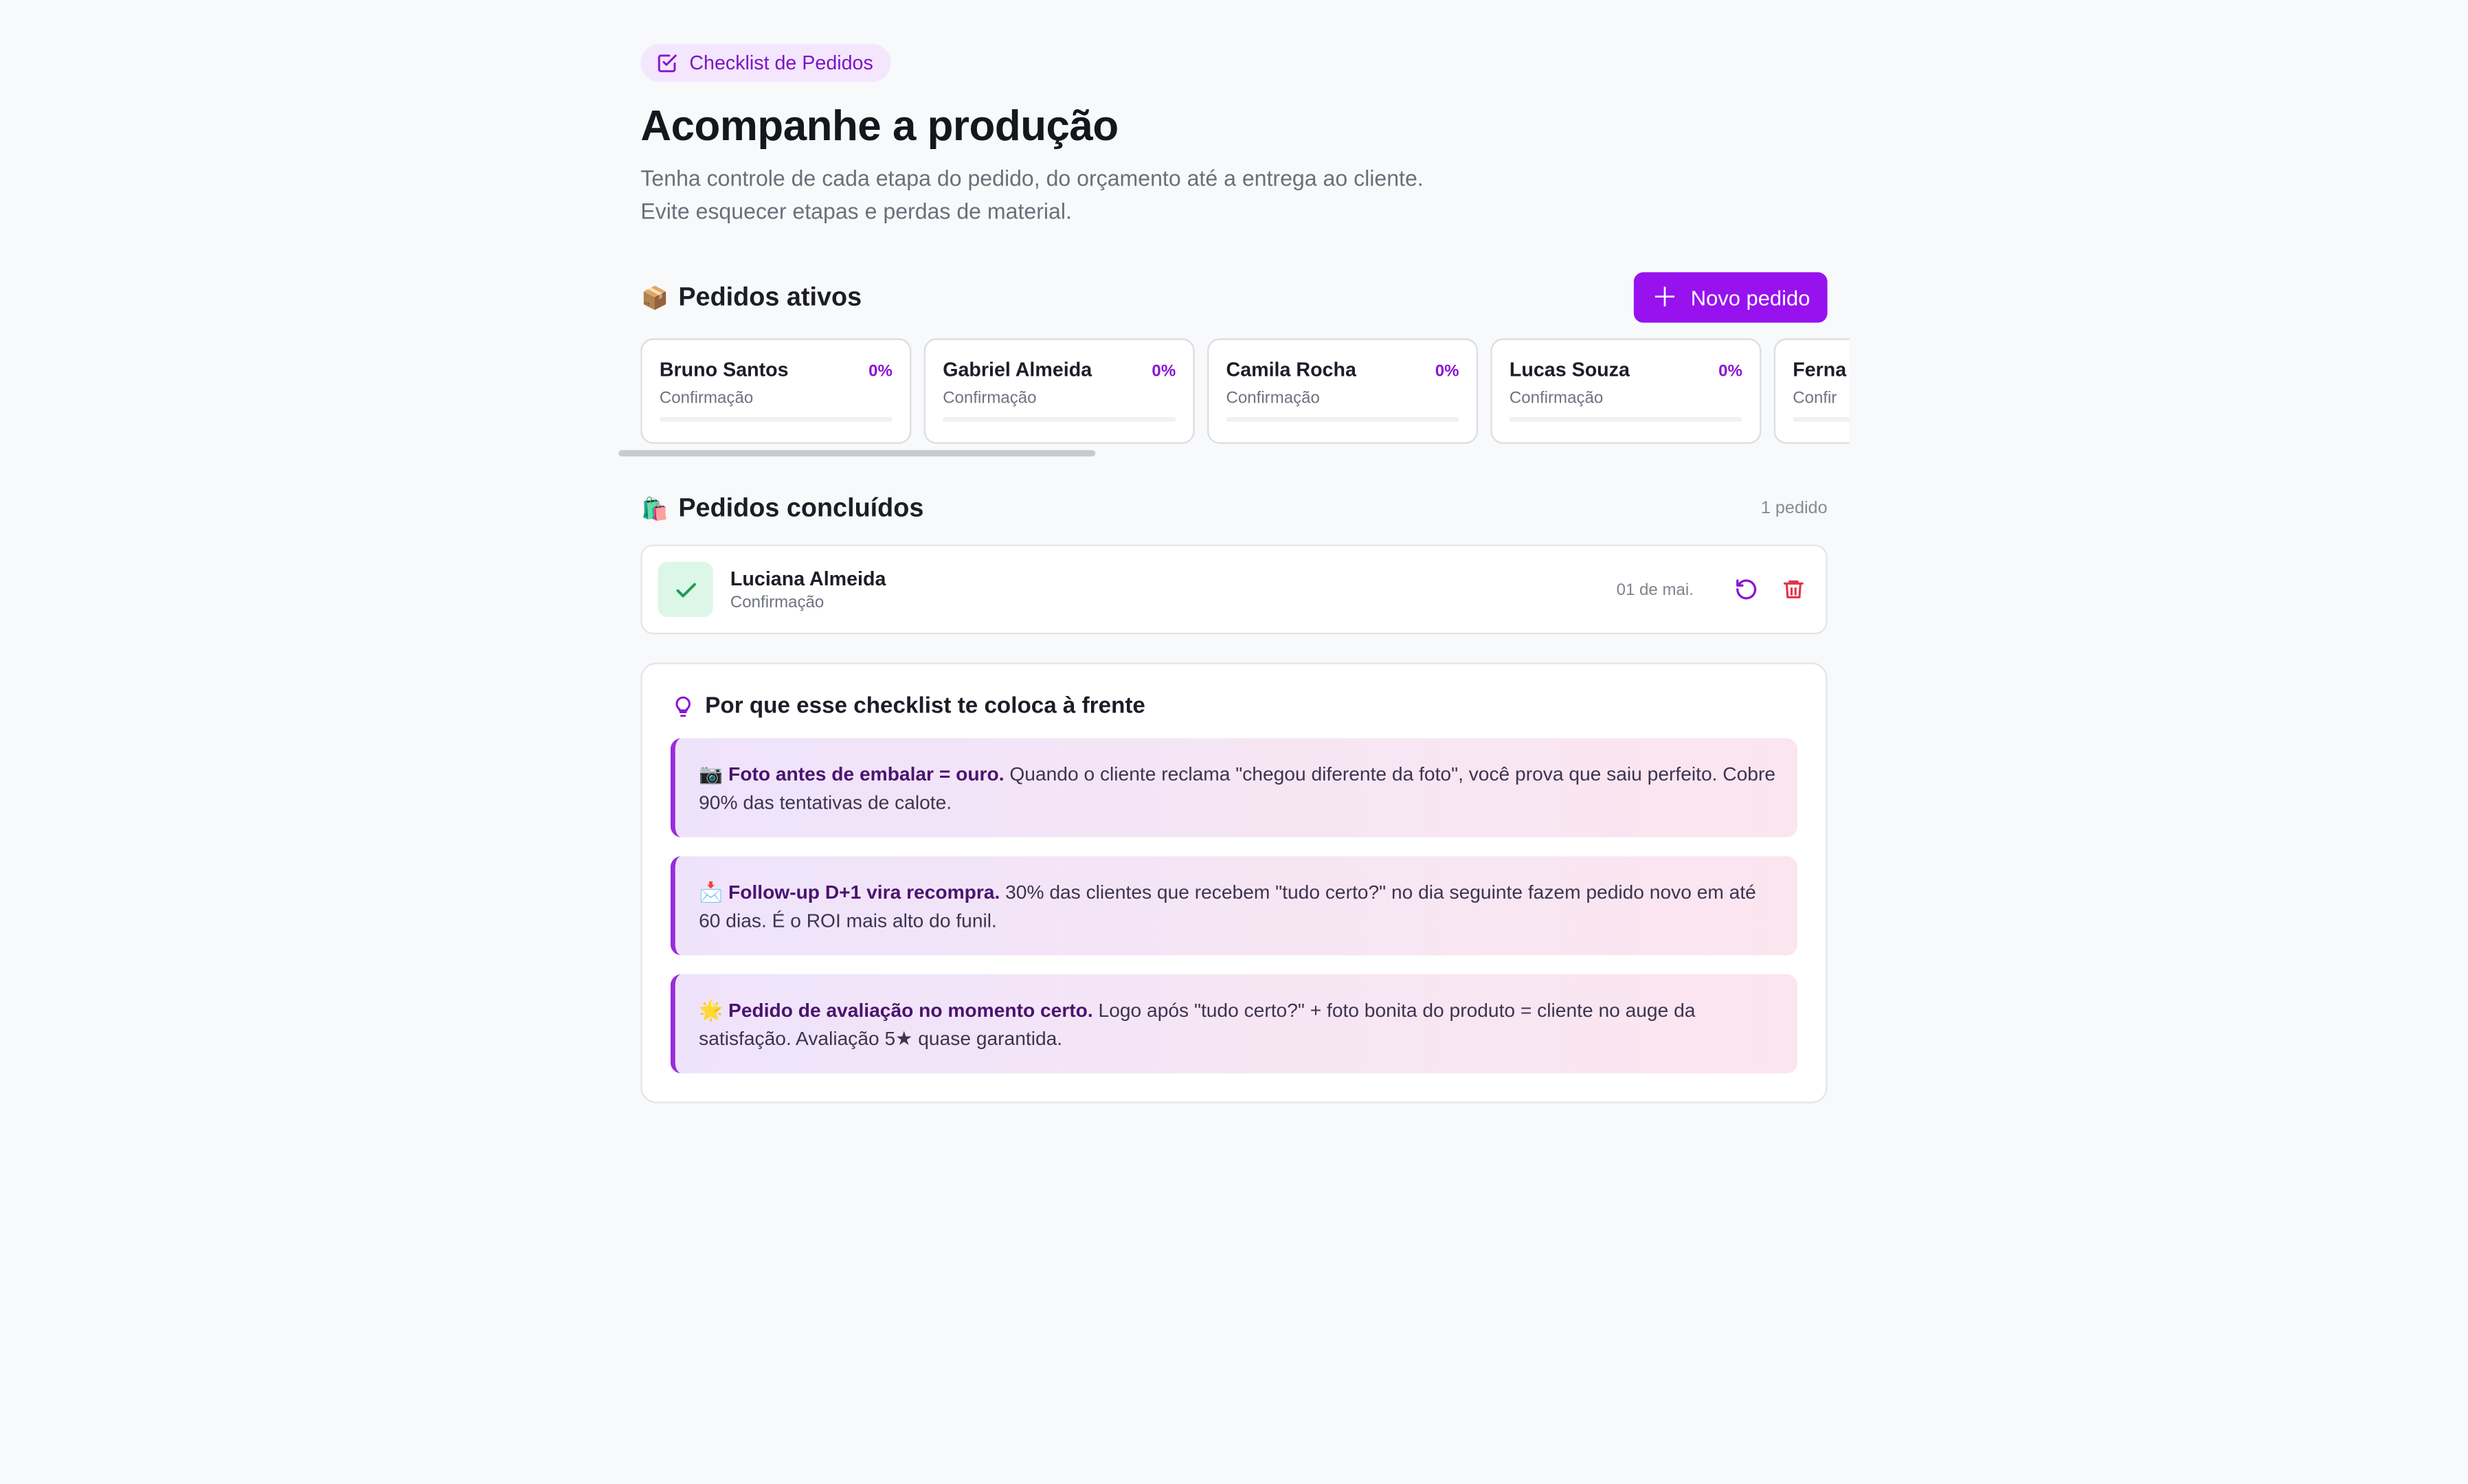  What do you see at coordinates (1655, 589) in the screenshot?
I see `completed-order-date: 01 de mai.` at bounding box center [1655, 589].